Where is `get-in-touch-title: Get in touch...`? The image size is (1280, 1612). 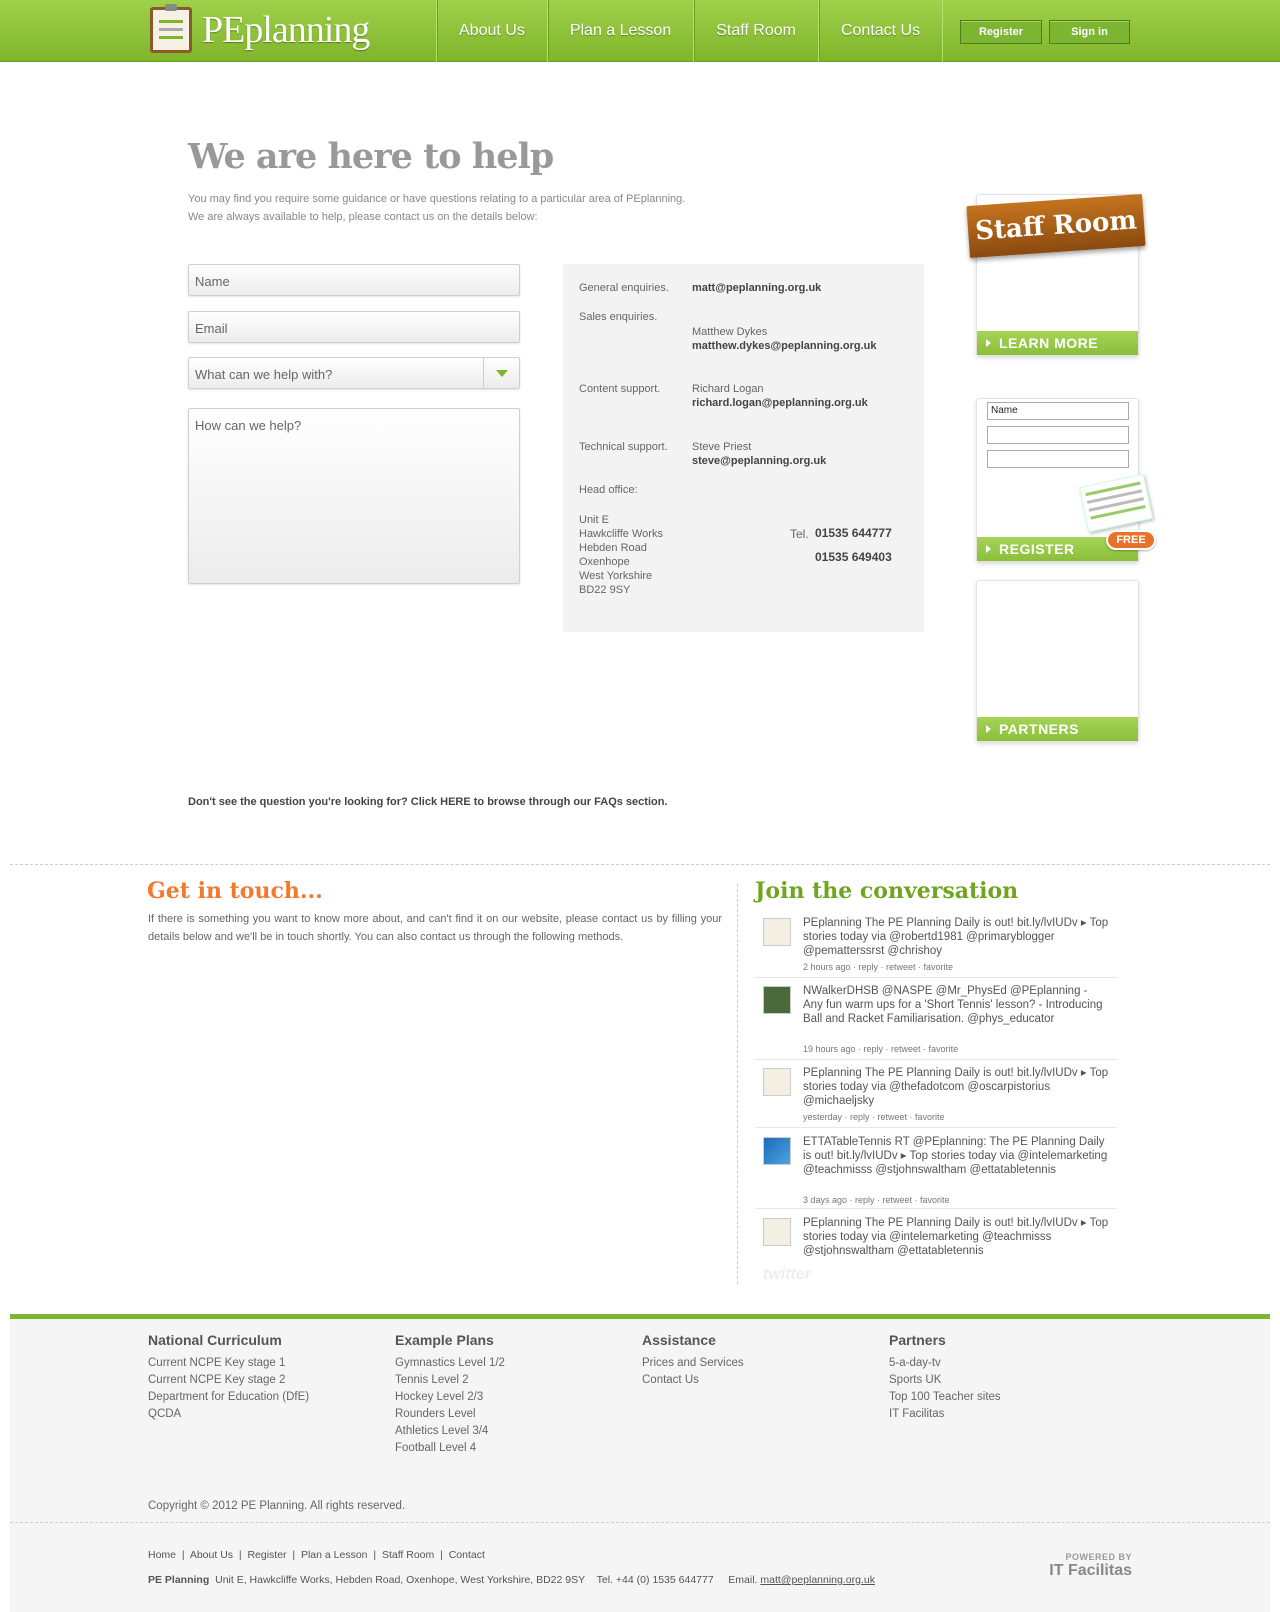 get-in-touch-title: Get in touch... is located at coordinates (235, 891).